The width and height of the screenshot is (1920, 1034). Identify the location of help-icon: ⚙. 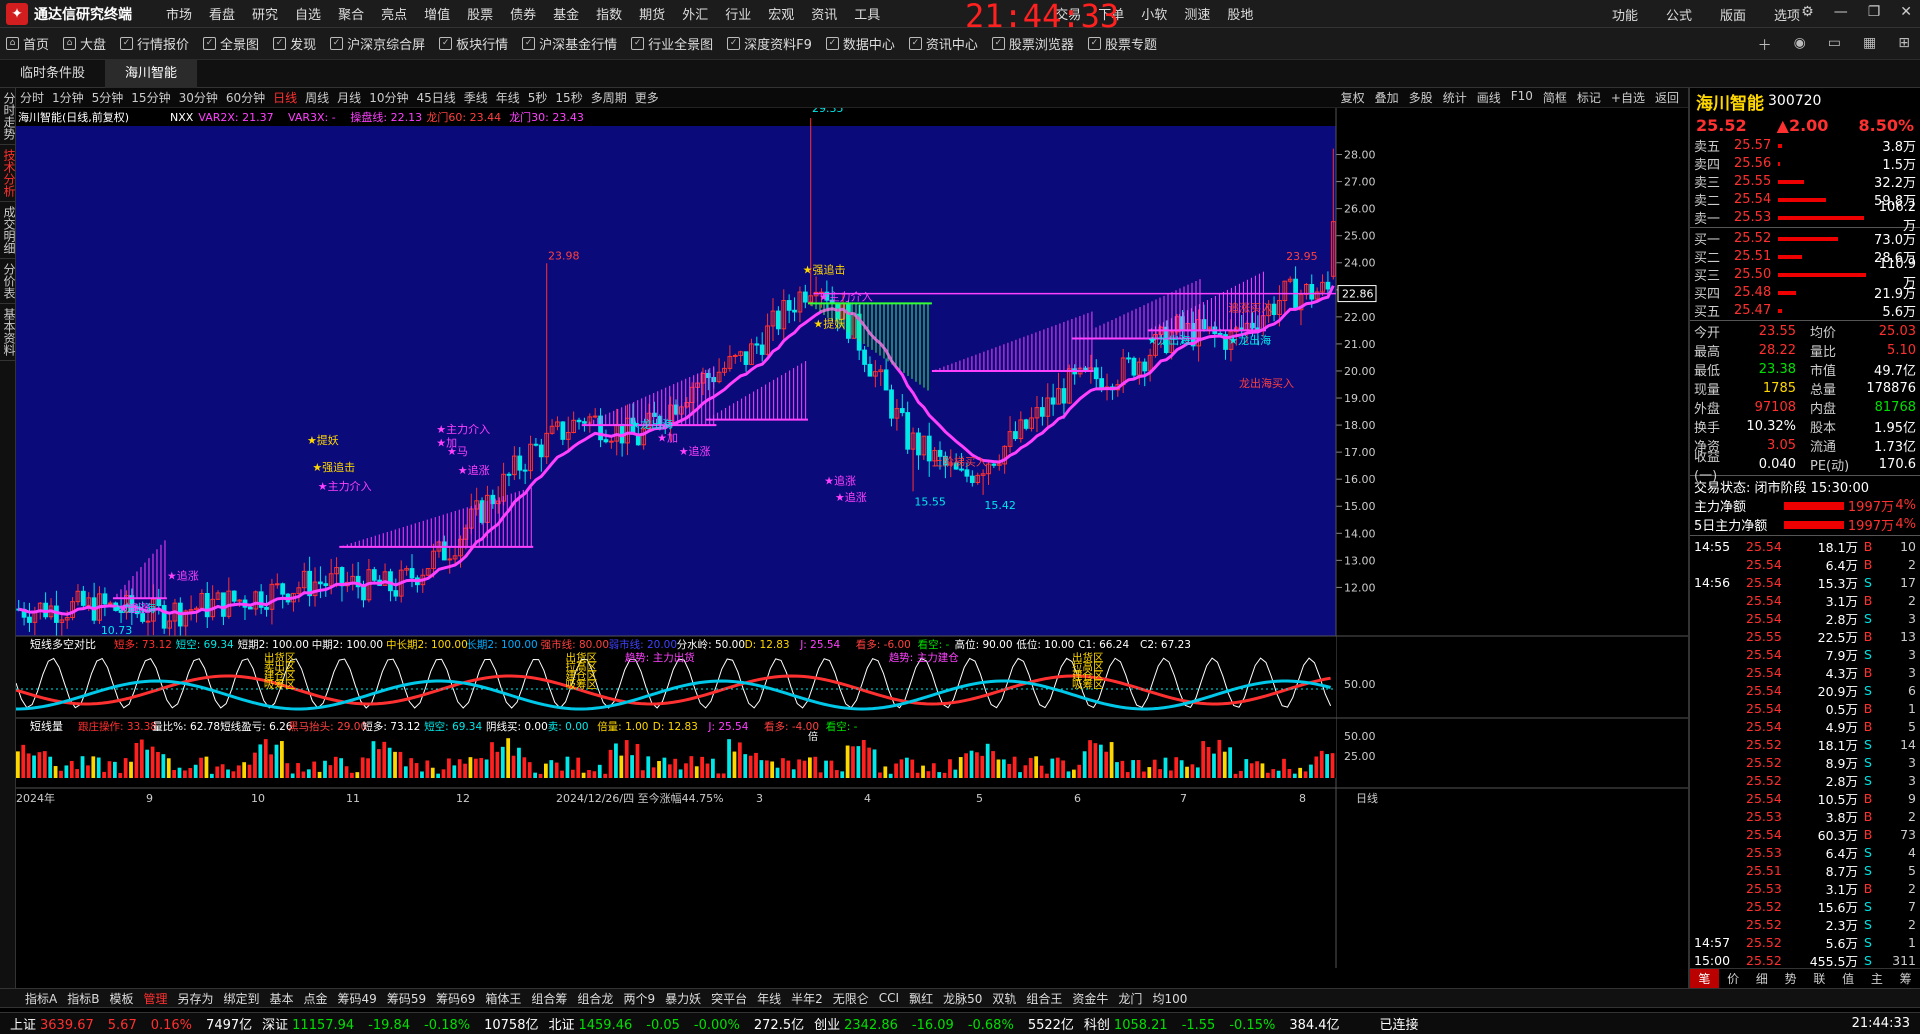
(1807, 12).